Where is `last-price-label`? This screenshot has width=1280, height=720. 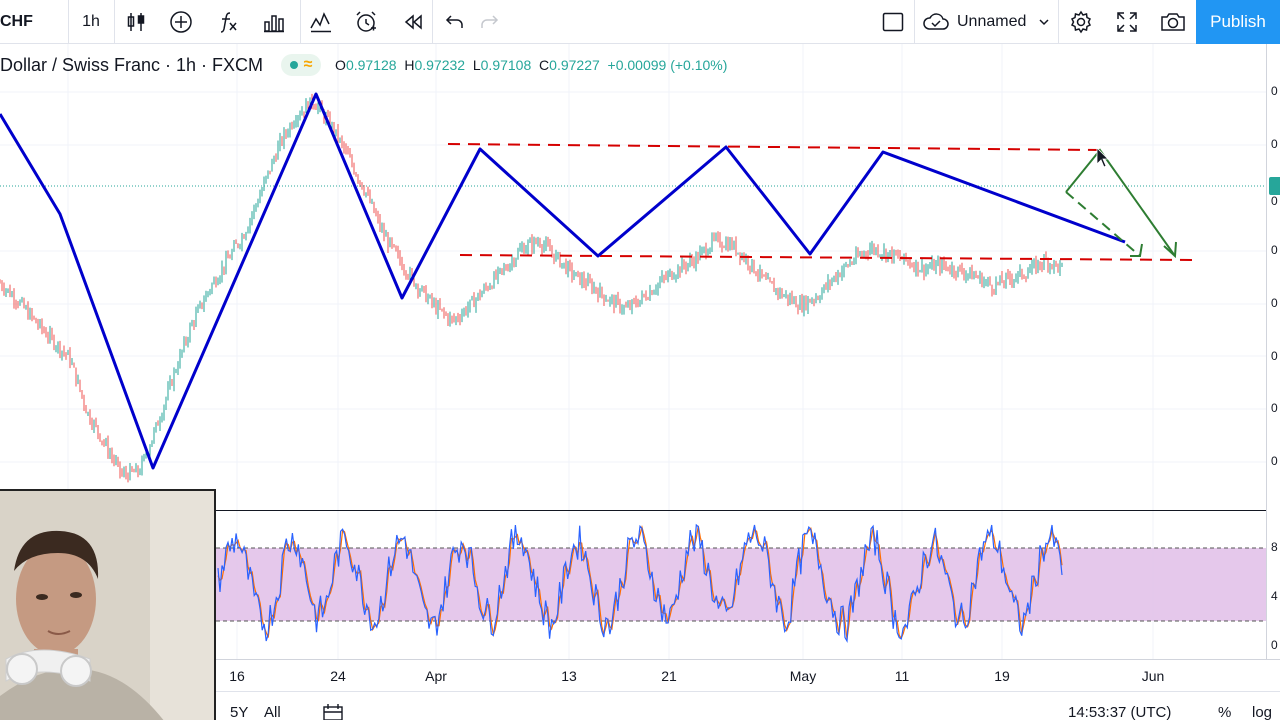
last-price-label is located at coordinates (1274, 186).